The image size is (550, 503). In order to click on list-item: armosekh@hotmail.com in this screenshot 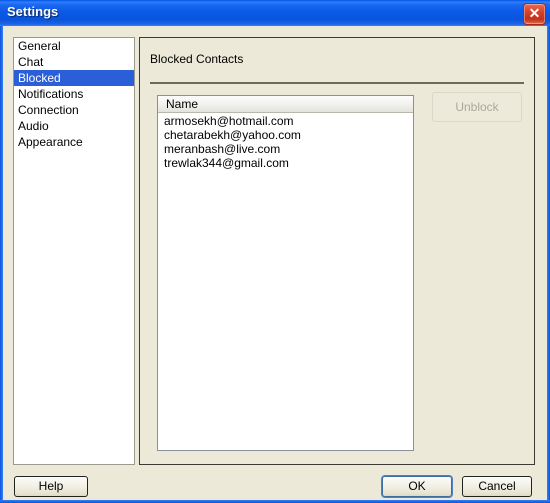, I will do `click(285, 121)`.